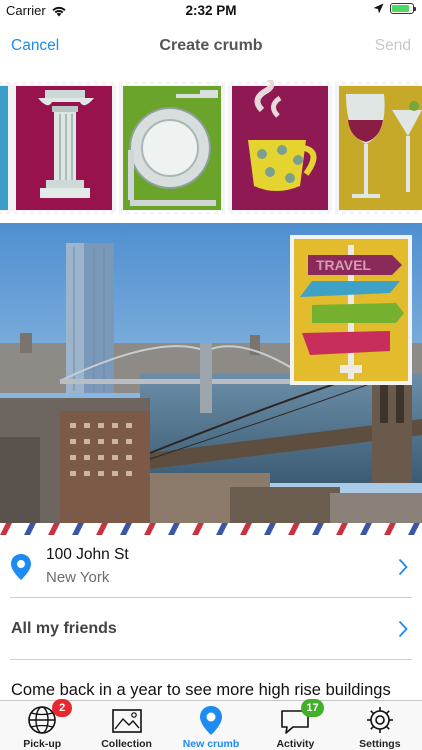 This screenshot has width=422, height=750. I want to click on status-bar: Carrier 2:32 PM, so click(211, 11).